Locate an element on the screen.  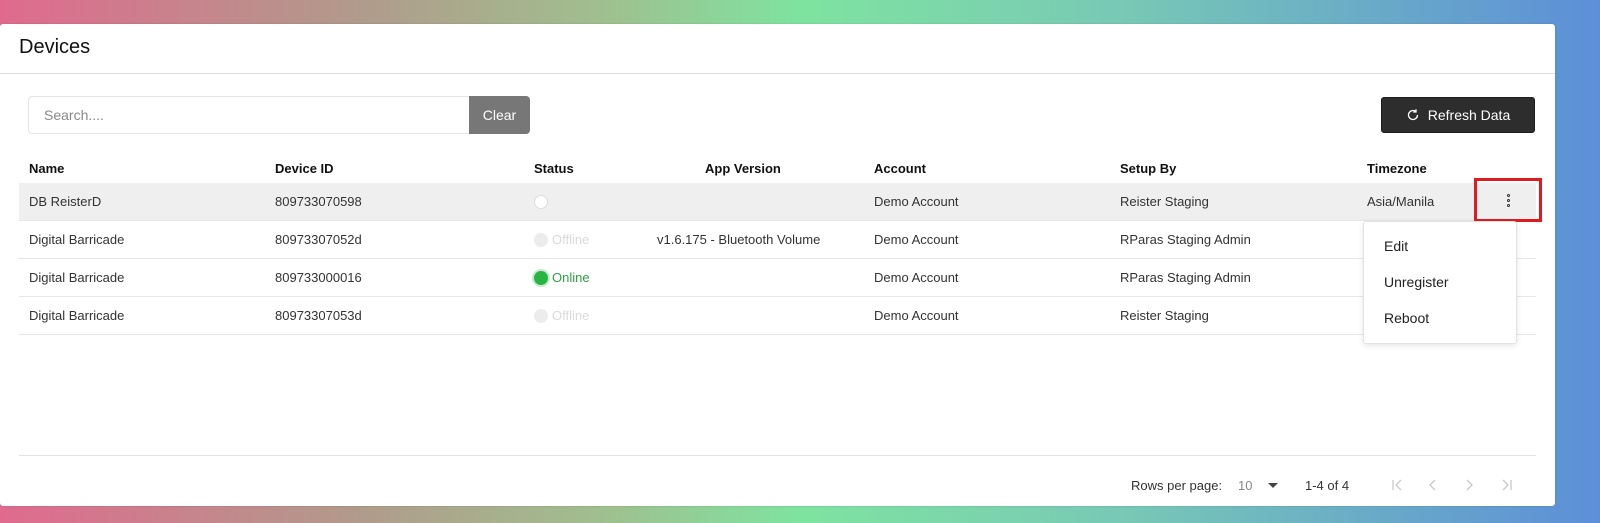
table-footer-divider is located at coordinates (777, 455).